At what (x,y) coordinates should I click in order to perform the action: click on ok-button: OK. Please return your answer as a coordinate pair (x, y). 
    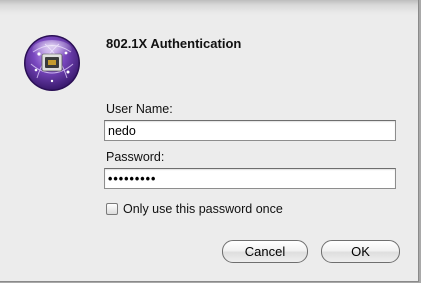
    Looking at the image, I should click on (360, 251).